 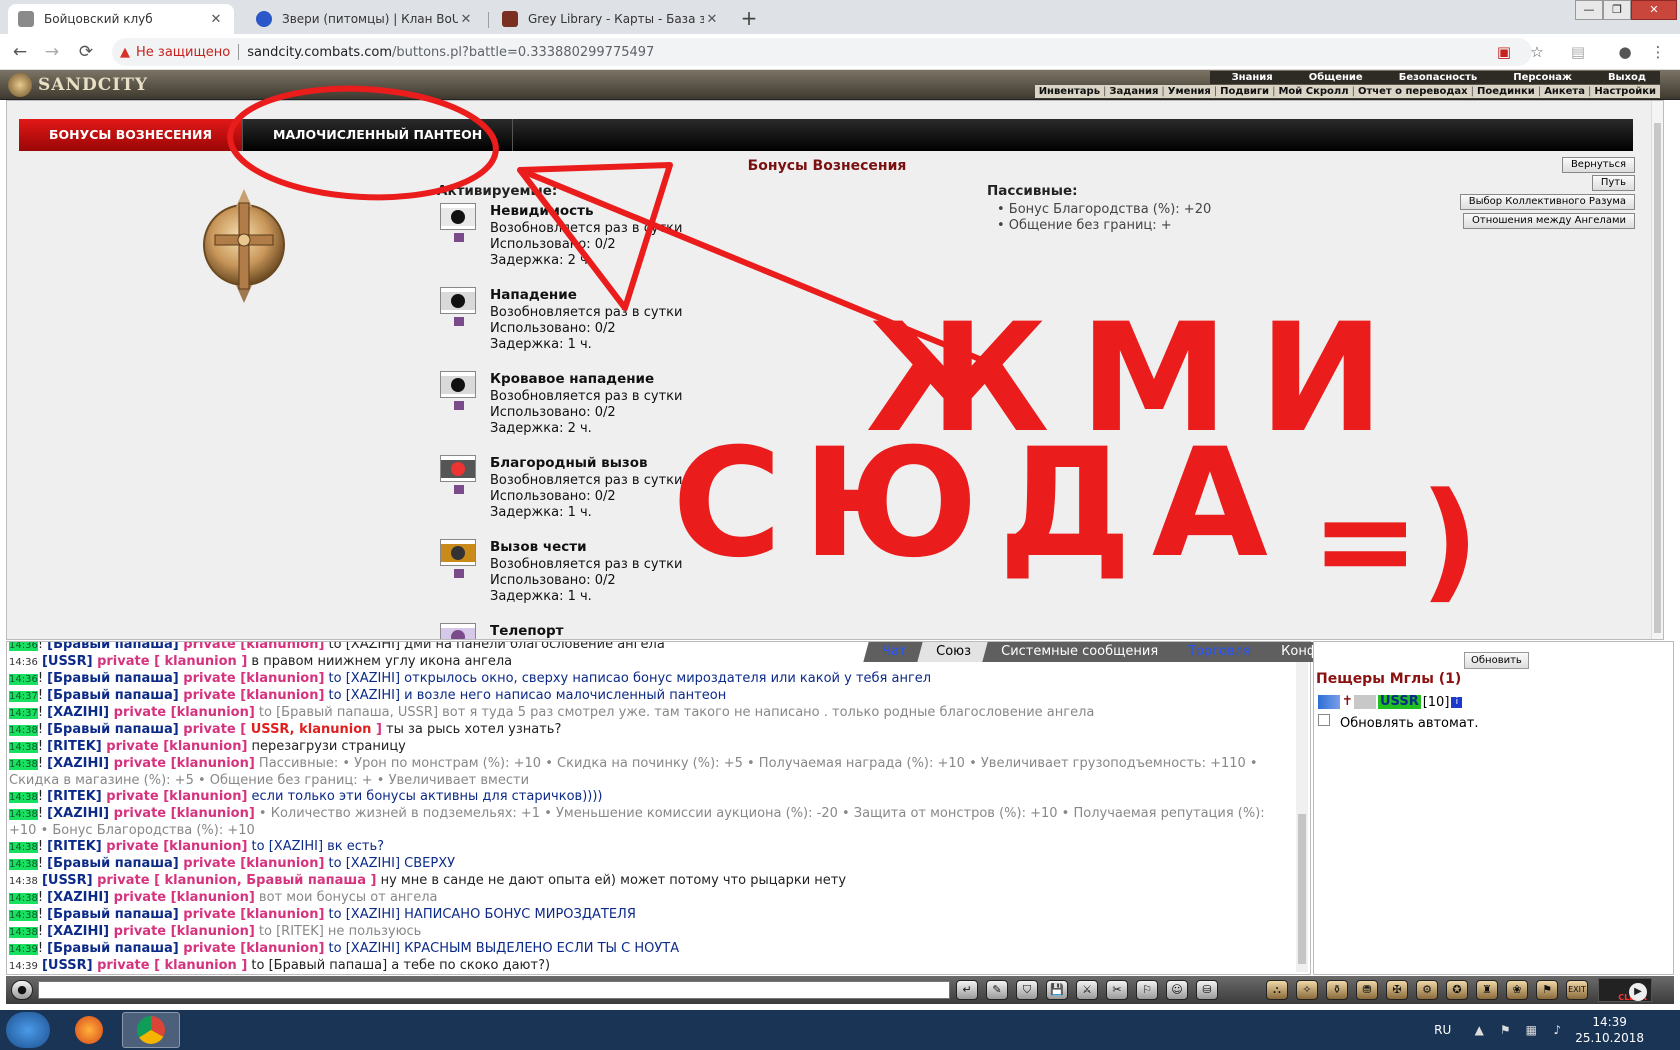 I want to click on smile-icon: ☺, so click(x=1177, y=990).